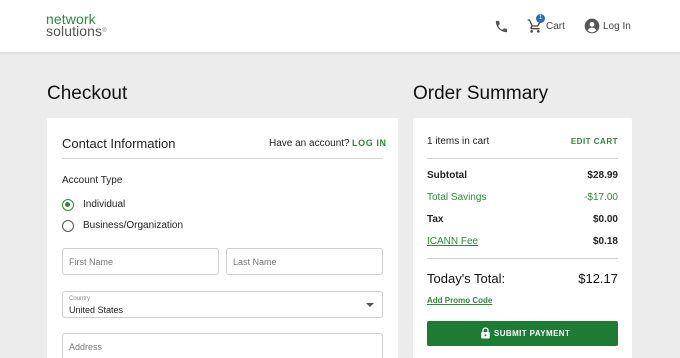 This screenshot has height=358, width=680. I want to click on country-value: United States, so click(96, 310).